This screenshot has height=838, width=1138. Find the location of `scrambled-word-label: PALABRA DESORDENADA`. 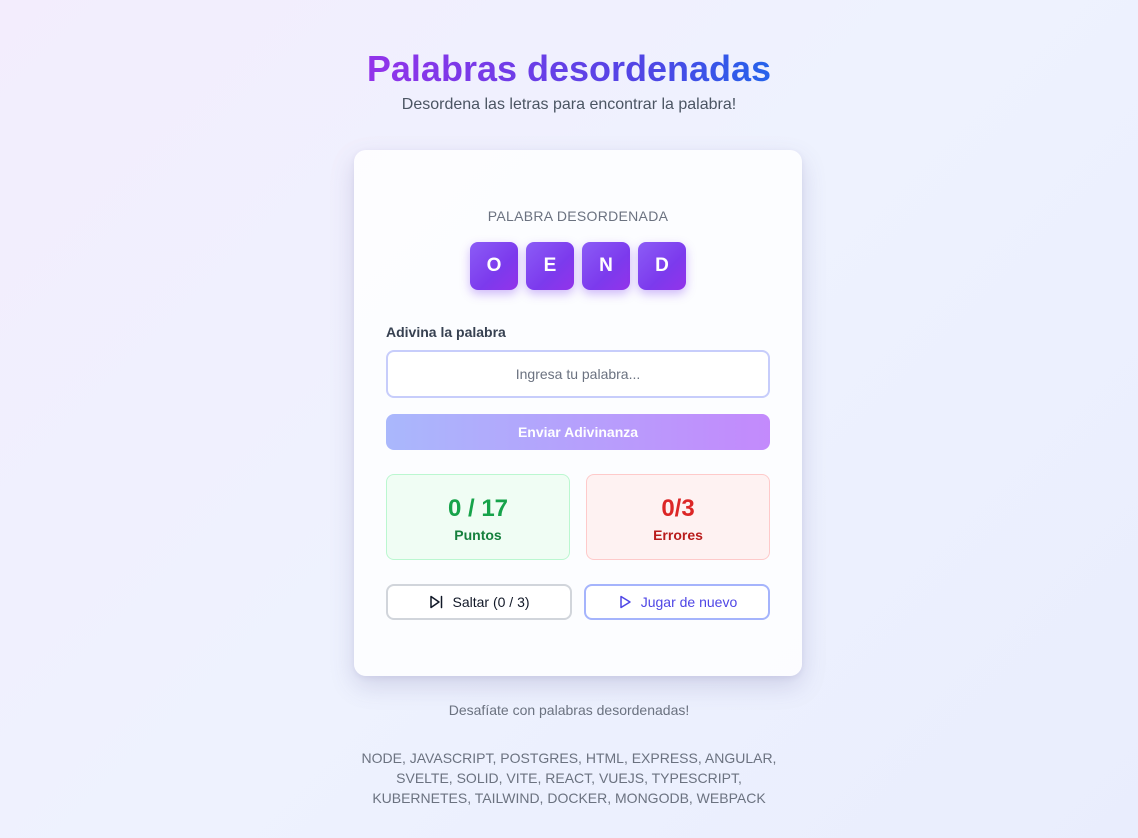

scrambled-word-label: PALABRA DESORDENADA is located at coordinates (578, 216).